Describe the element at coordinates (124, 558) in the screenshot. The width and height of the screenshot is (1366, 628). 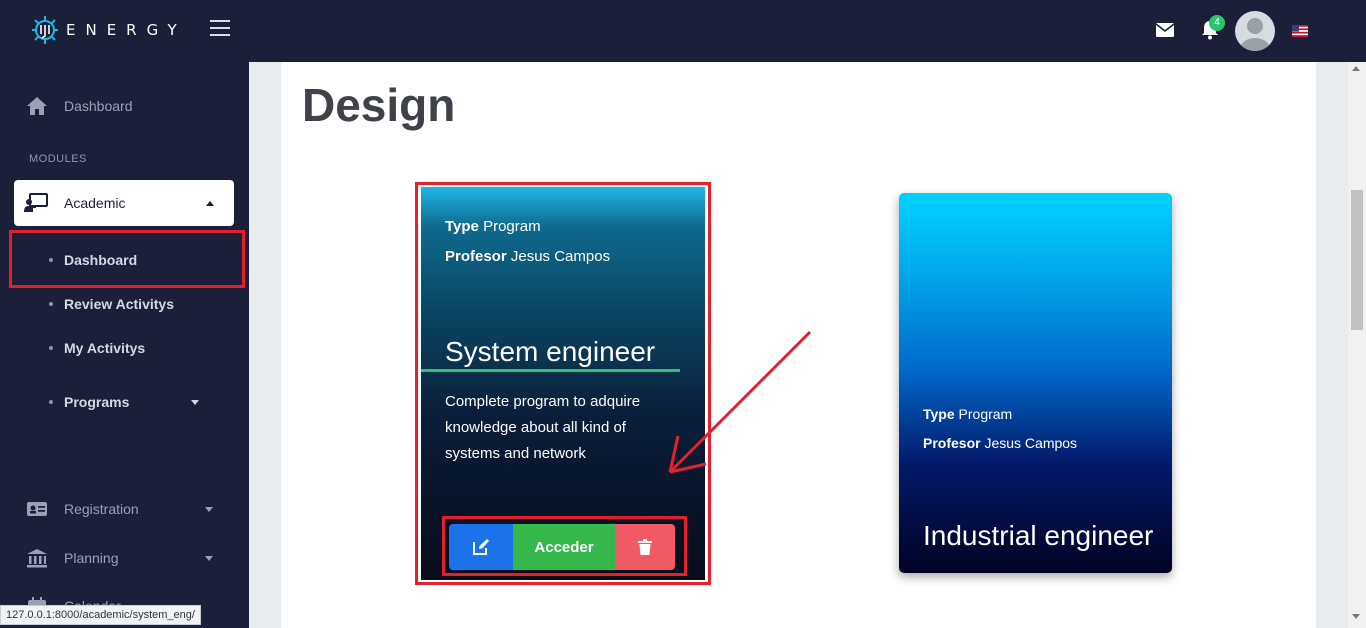
I see `sidebar-item-planning: Planning` at that location.